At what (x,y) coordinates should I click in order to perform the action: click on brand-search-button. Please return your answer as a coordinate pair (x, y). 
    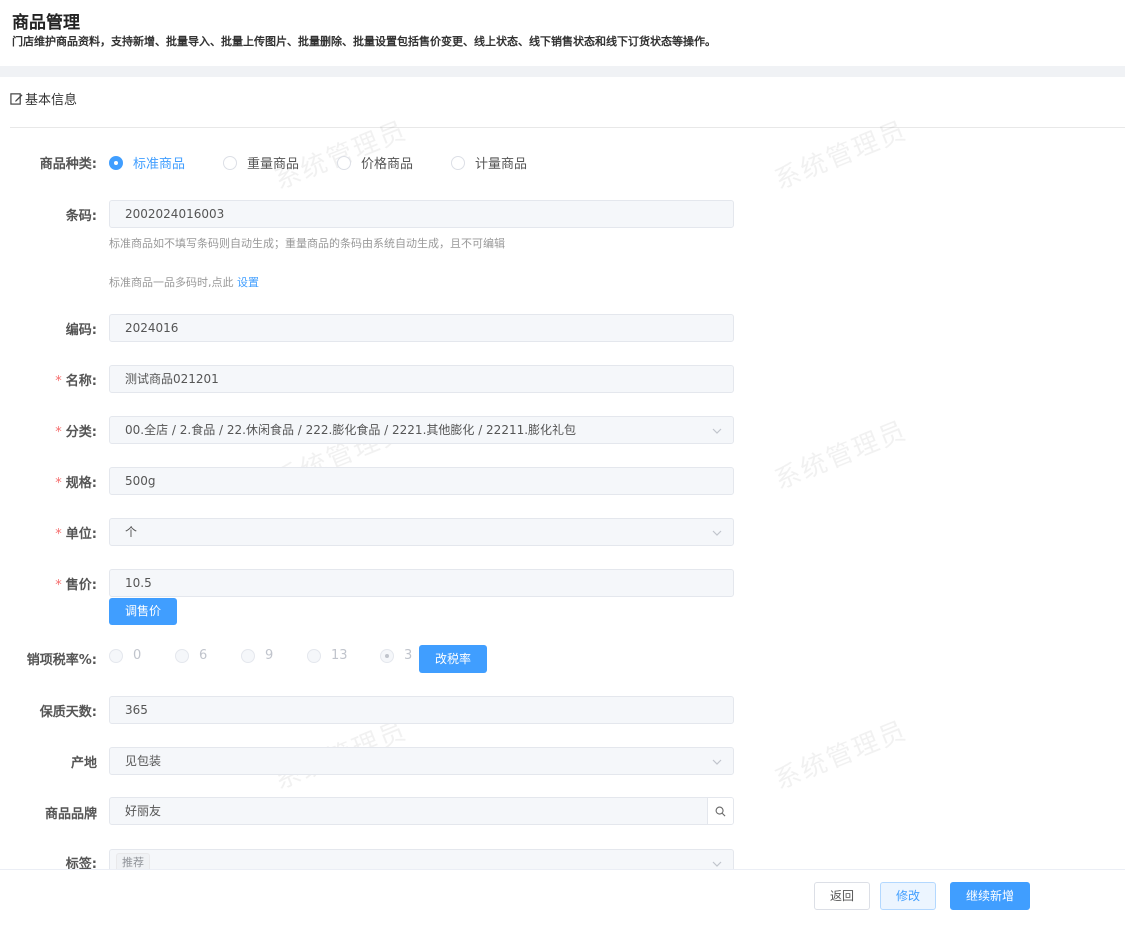
    Looking at the image, I should click on (720, 811).